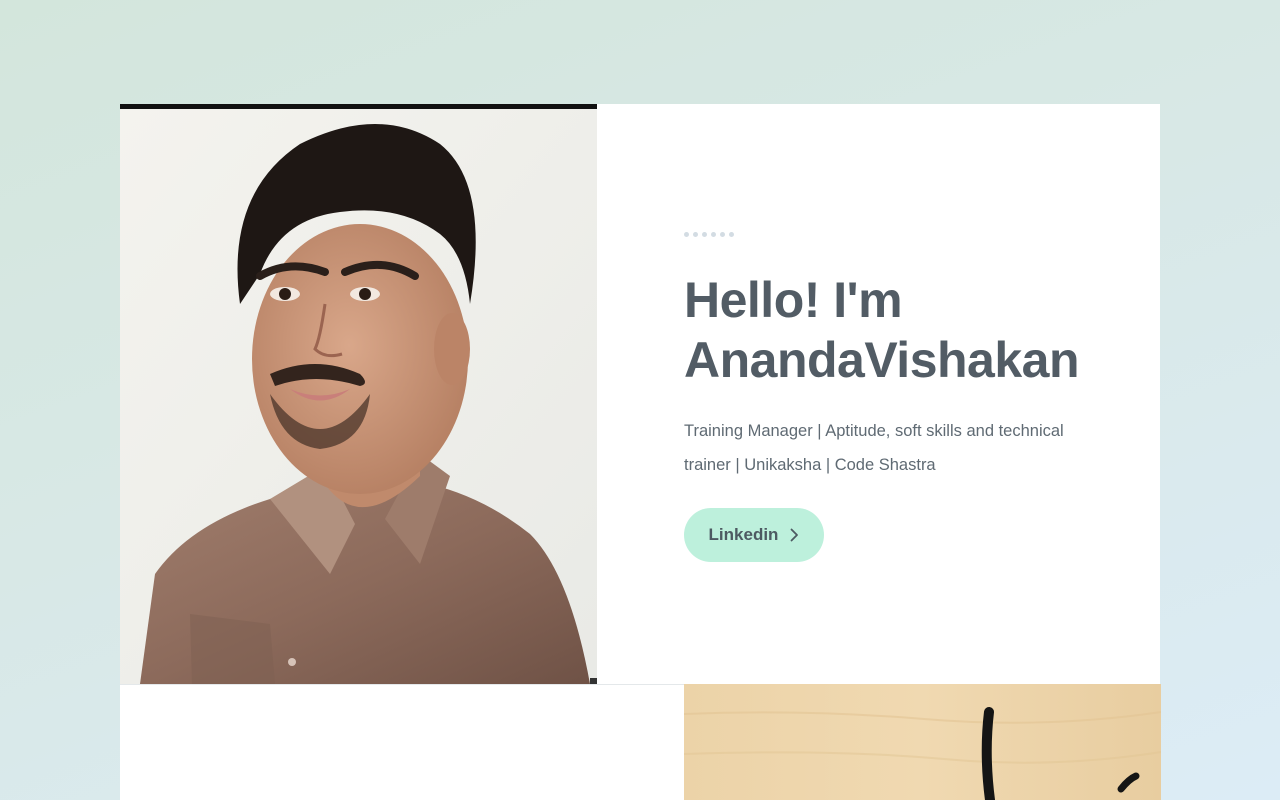 The width and height of the screenshot is (1280, 800). What do you see at coordinates (709, 234) in the screenshot?
I see `decorative-dots` at bounding box center [709, 234].